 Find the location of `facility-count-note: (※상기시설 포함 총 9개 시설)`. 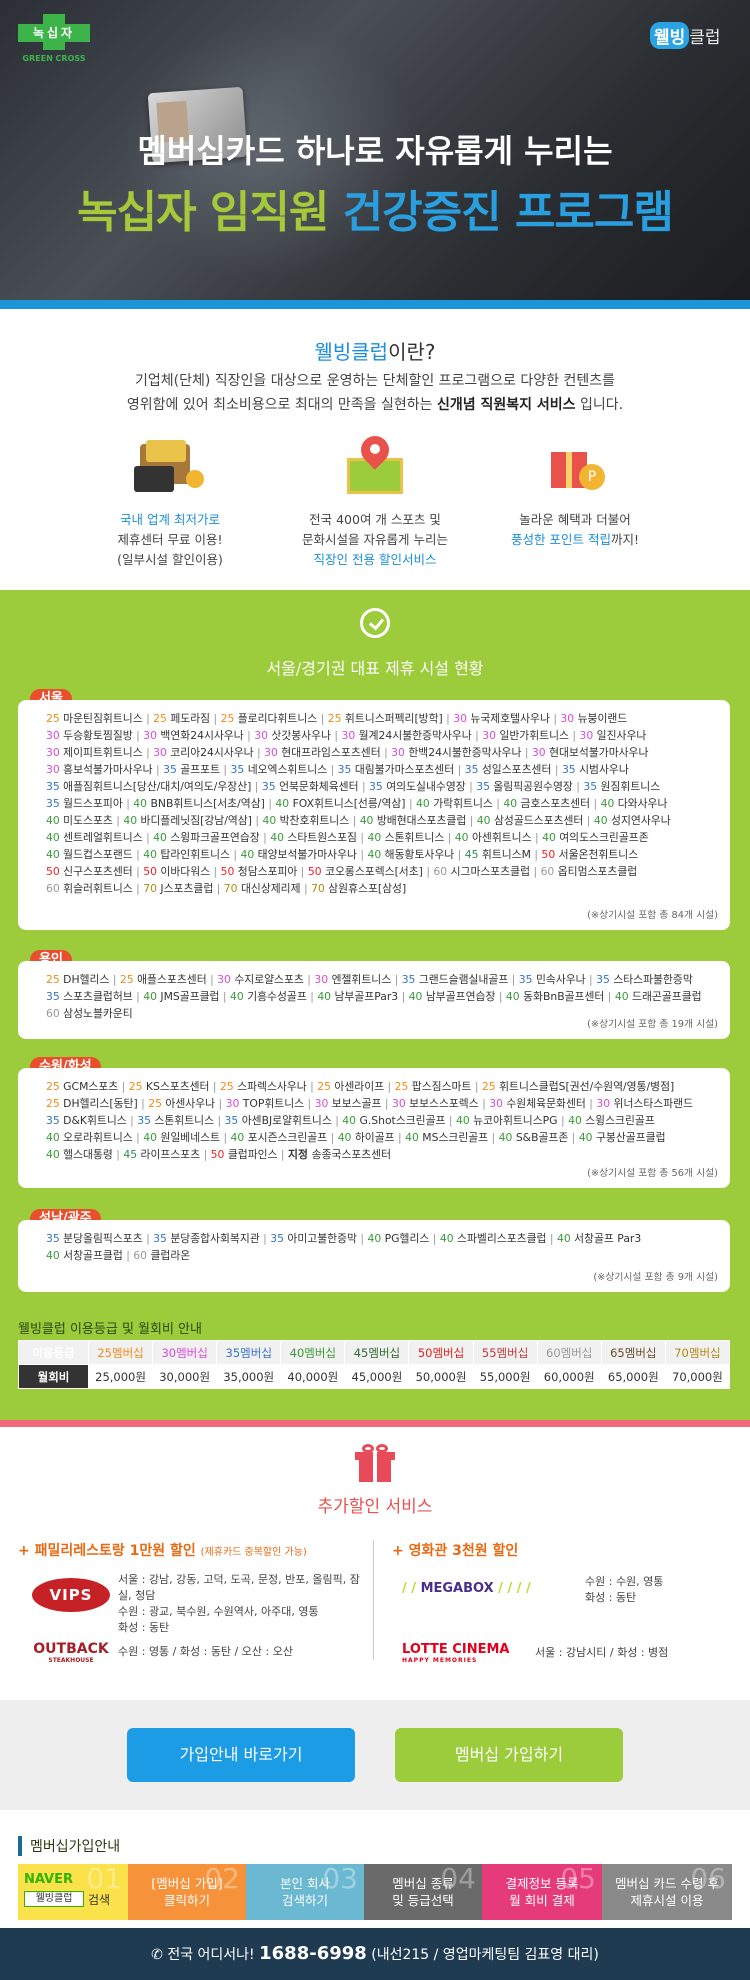

facility-count-note: (※상기시설 포함 총 9개 시설) is located at coordinates (655, 1277).